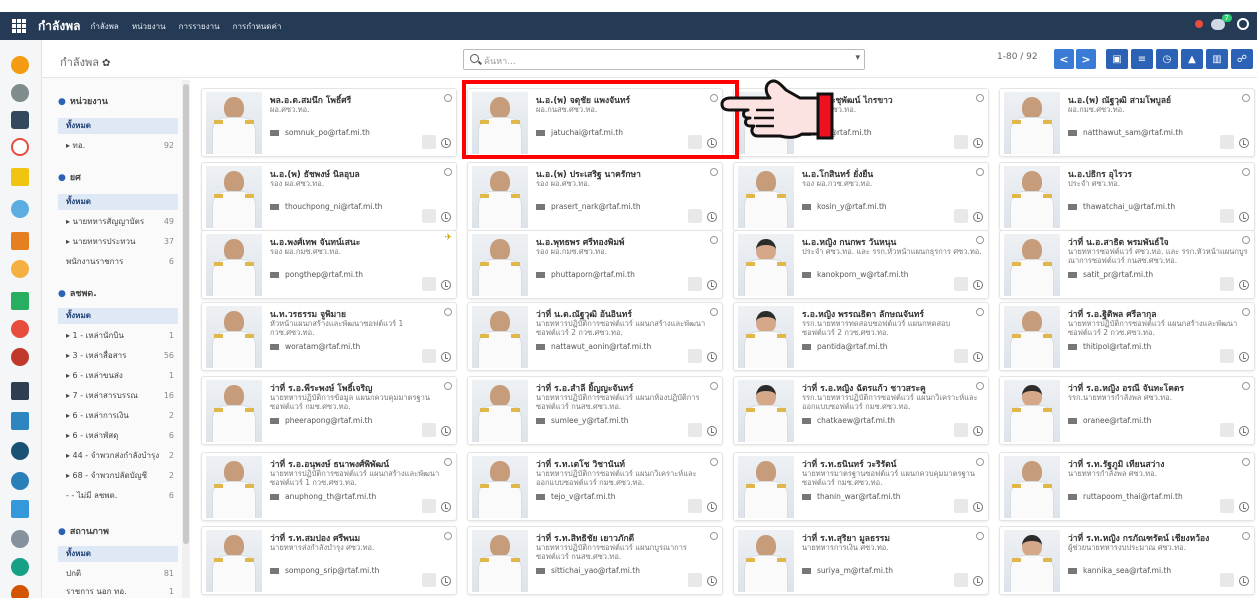 This screenshot has height=598, width=1257. What do you see at coordinates (1167, 59) in the screenshot?
I see `activity-view-icon: ◷` at bounding box center [1167, 59].